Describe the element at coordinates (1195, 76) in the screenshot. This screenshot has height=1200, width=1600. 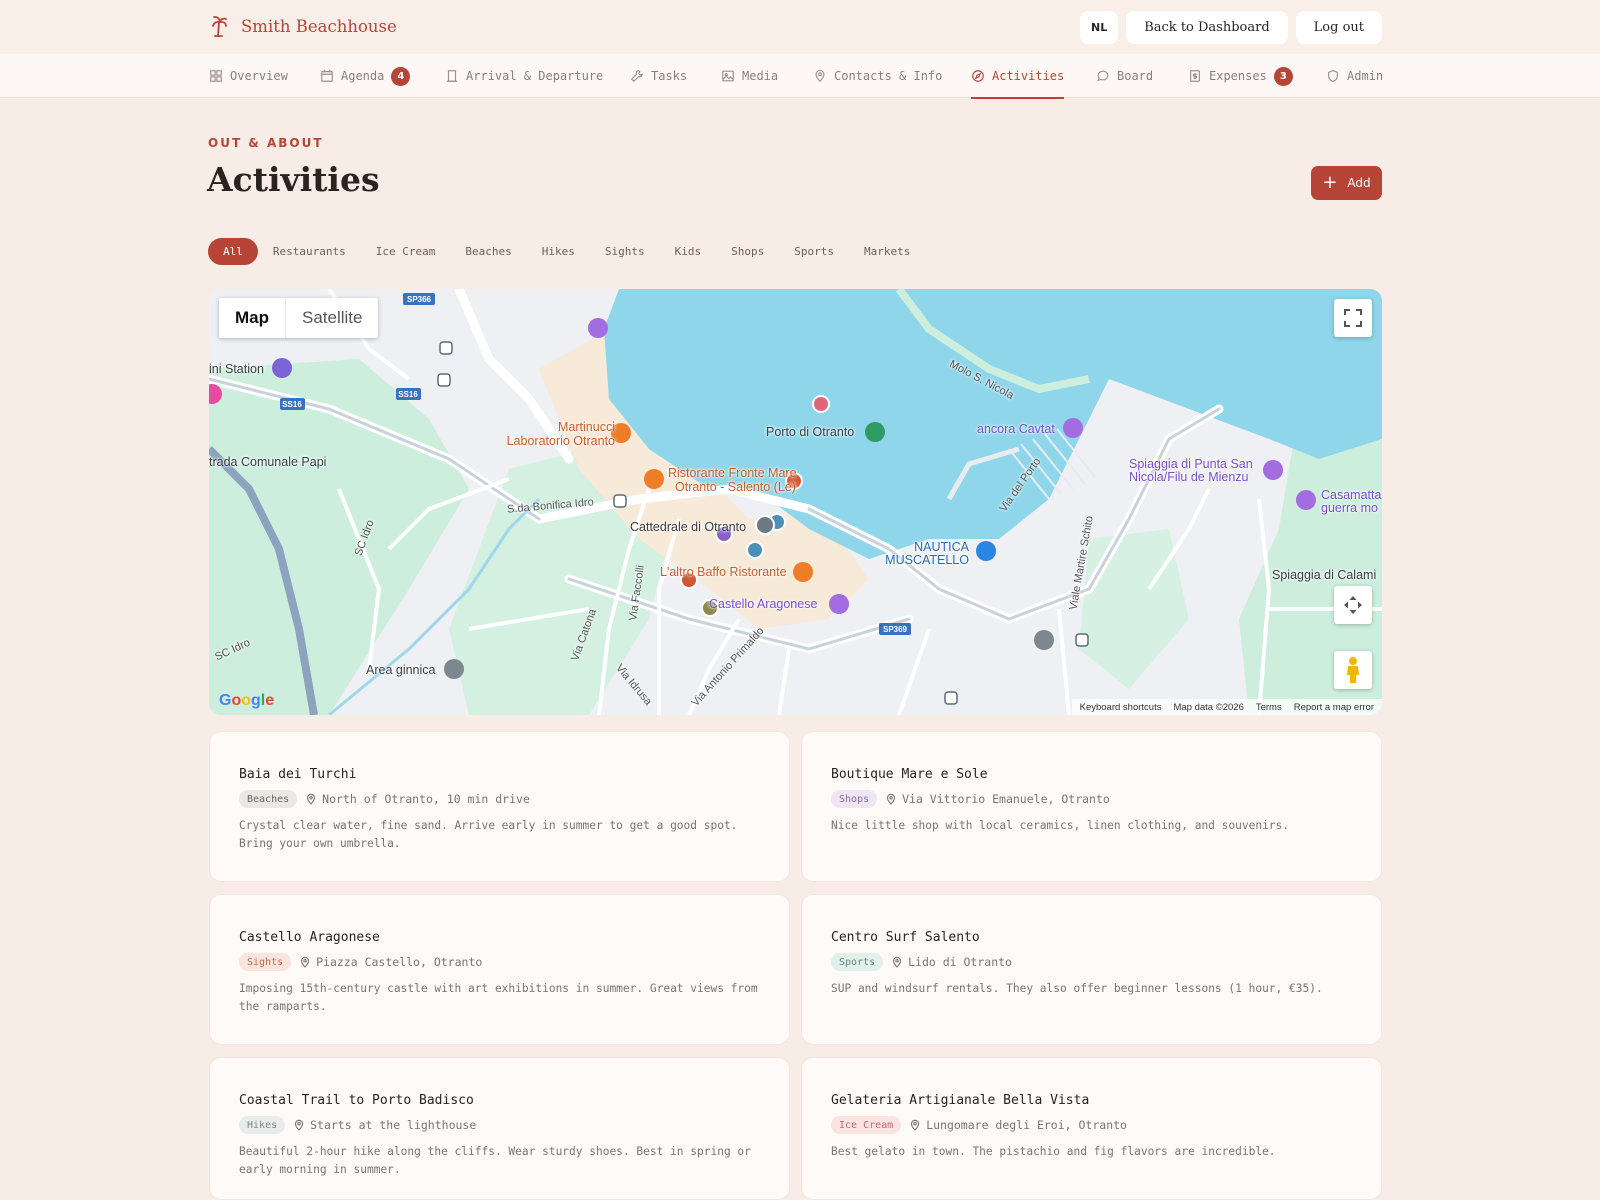
I see `receipt-icon` at that location.